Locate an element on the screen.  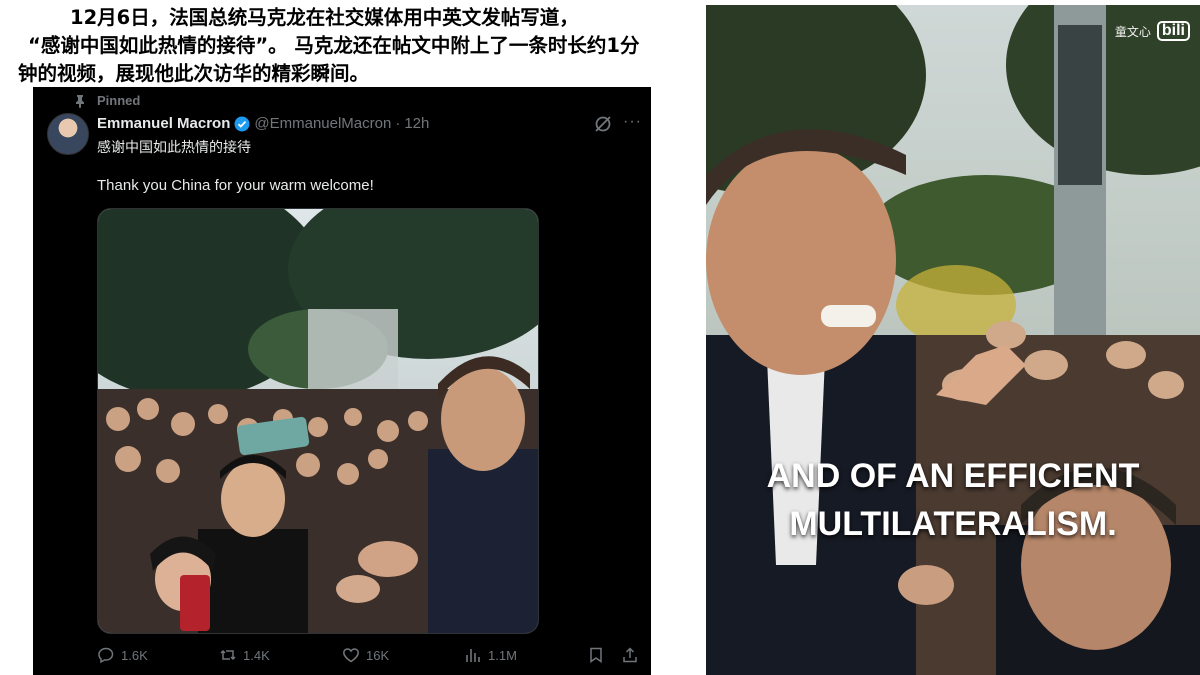
pinned-label: Pinned is located at coordinates (119, 100).